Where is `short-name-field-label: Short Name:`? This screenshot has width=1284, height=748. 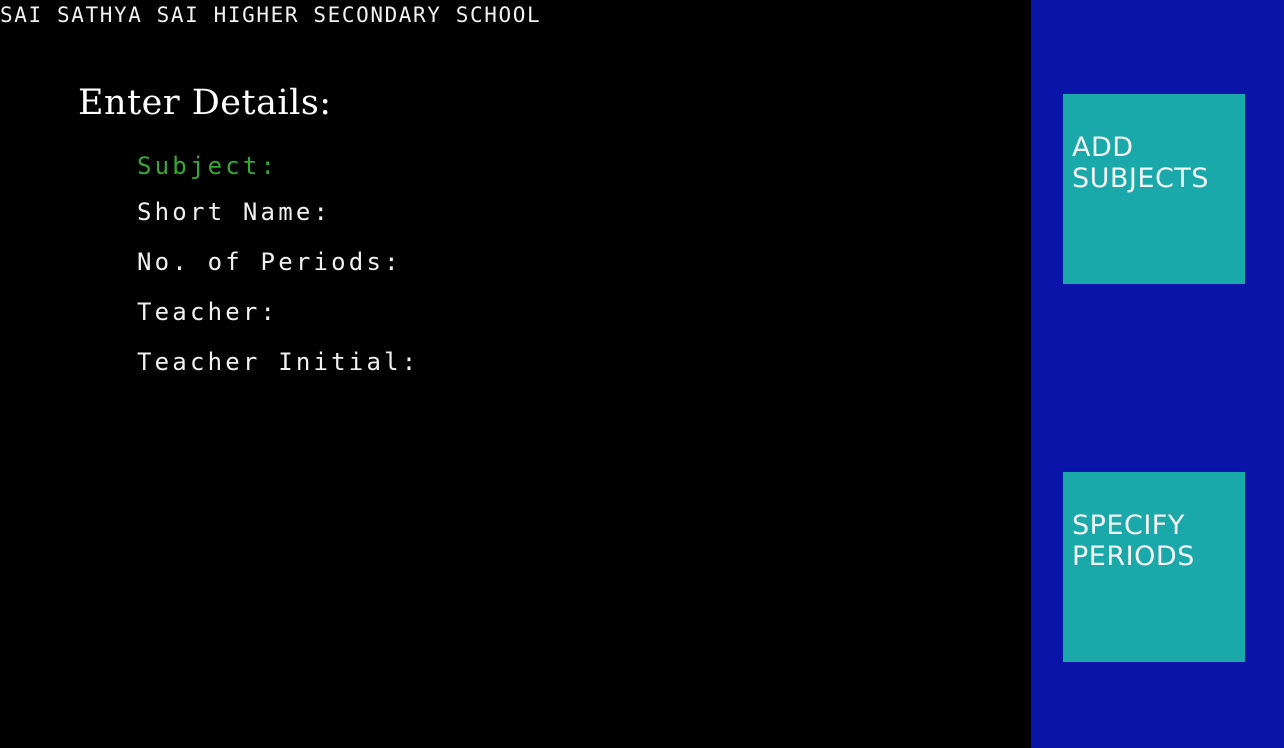
short-name-field-label: Short Name: is located at coordinates (234, 212).